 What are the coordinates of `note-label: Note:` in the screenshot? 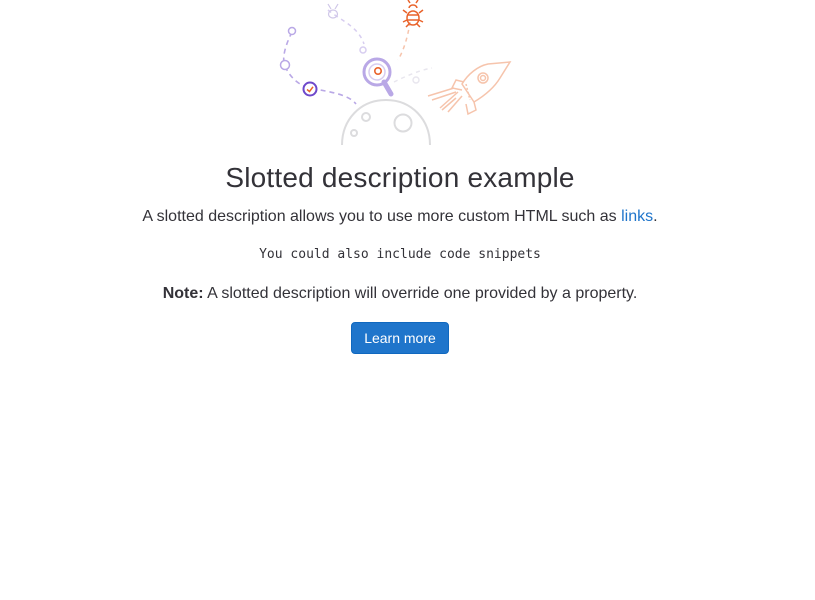 It's located at (183, 293).